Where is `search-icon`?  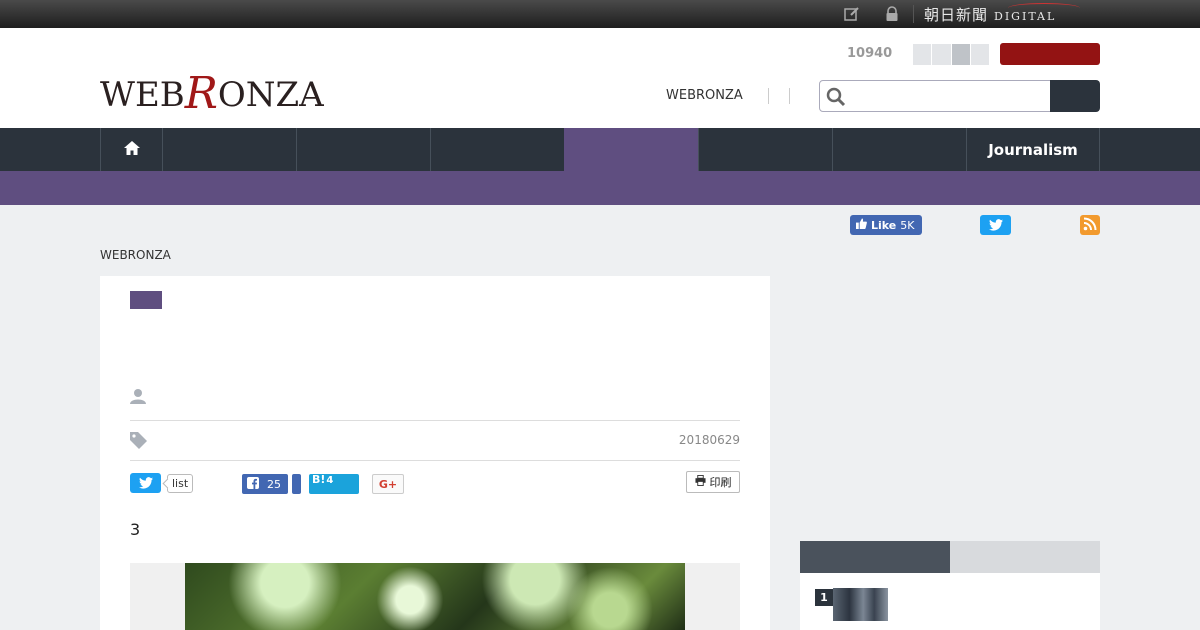
search-icon is located at coordinates (836, 97).